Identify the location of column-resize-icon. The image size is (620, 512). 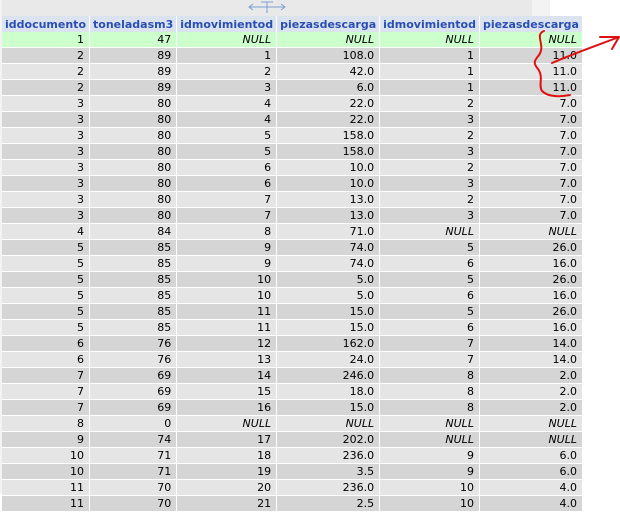
(267, 7).